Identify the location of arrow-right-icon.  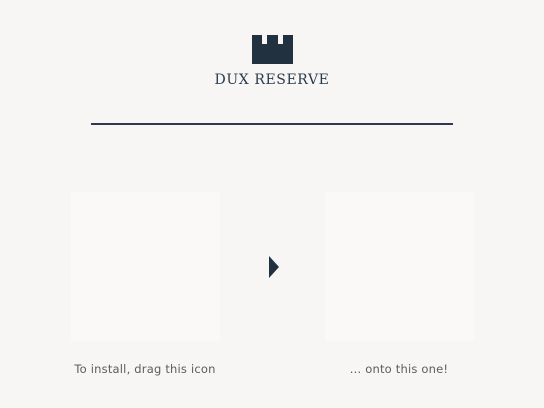
(274, 267).